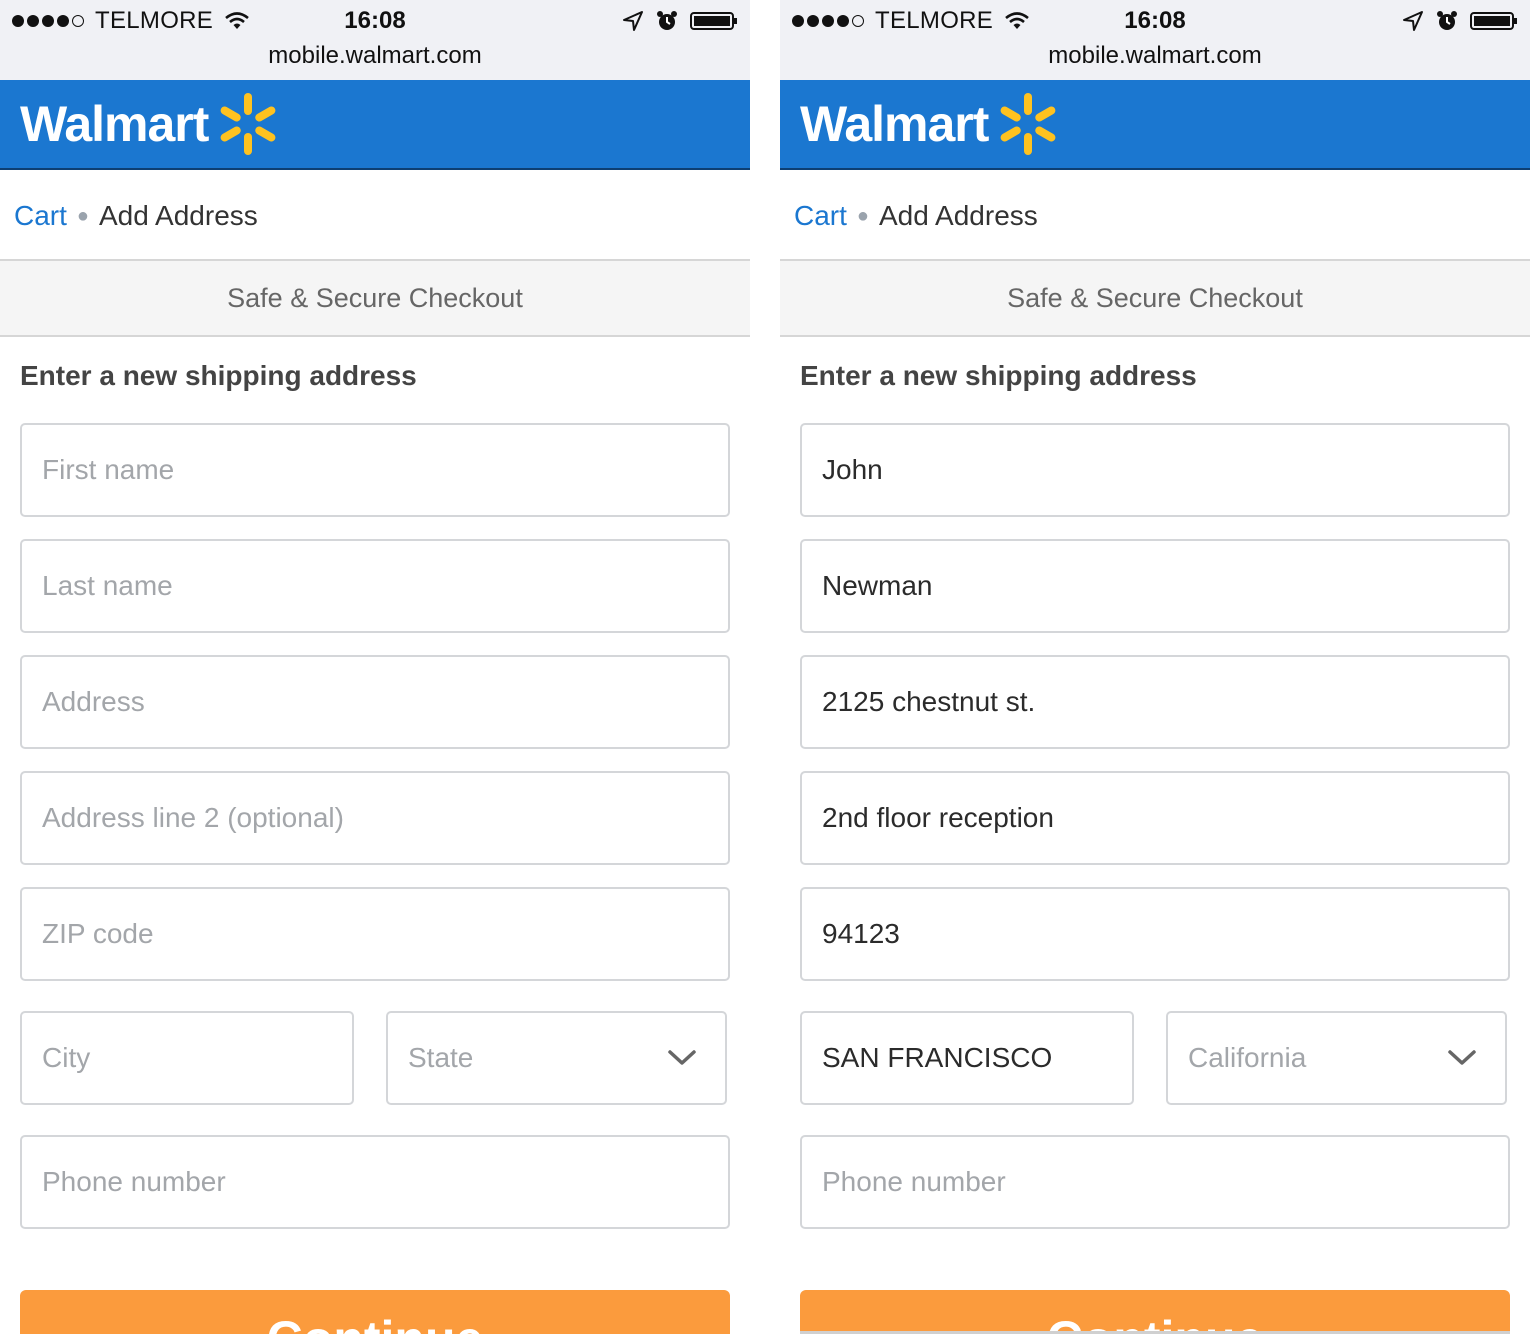 This screenshot has height=1334, width=1530. Describe the element at coordinates (66, 1057) in the screenshot. I see `city-placeholder: City` at that location.